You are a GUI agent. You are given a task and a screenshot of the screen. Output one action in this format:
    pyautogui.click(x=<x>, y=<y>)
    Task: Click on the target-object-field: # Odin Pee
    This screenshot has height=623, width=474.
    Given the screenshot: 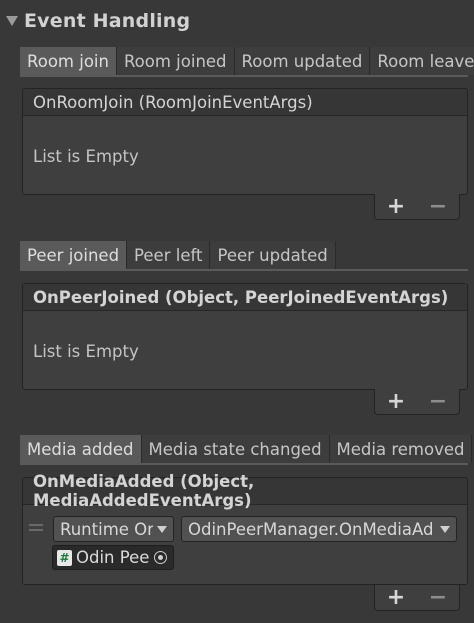 What is the action you would take?
    pyautogui.click(x=113, y=557)
    